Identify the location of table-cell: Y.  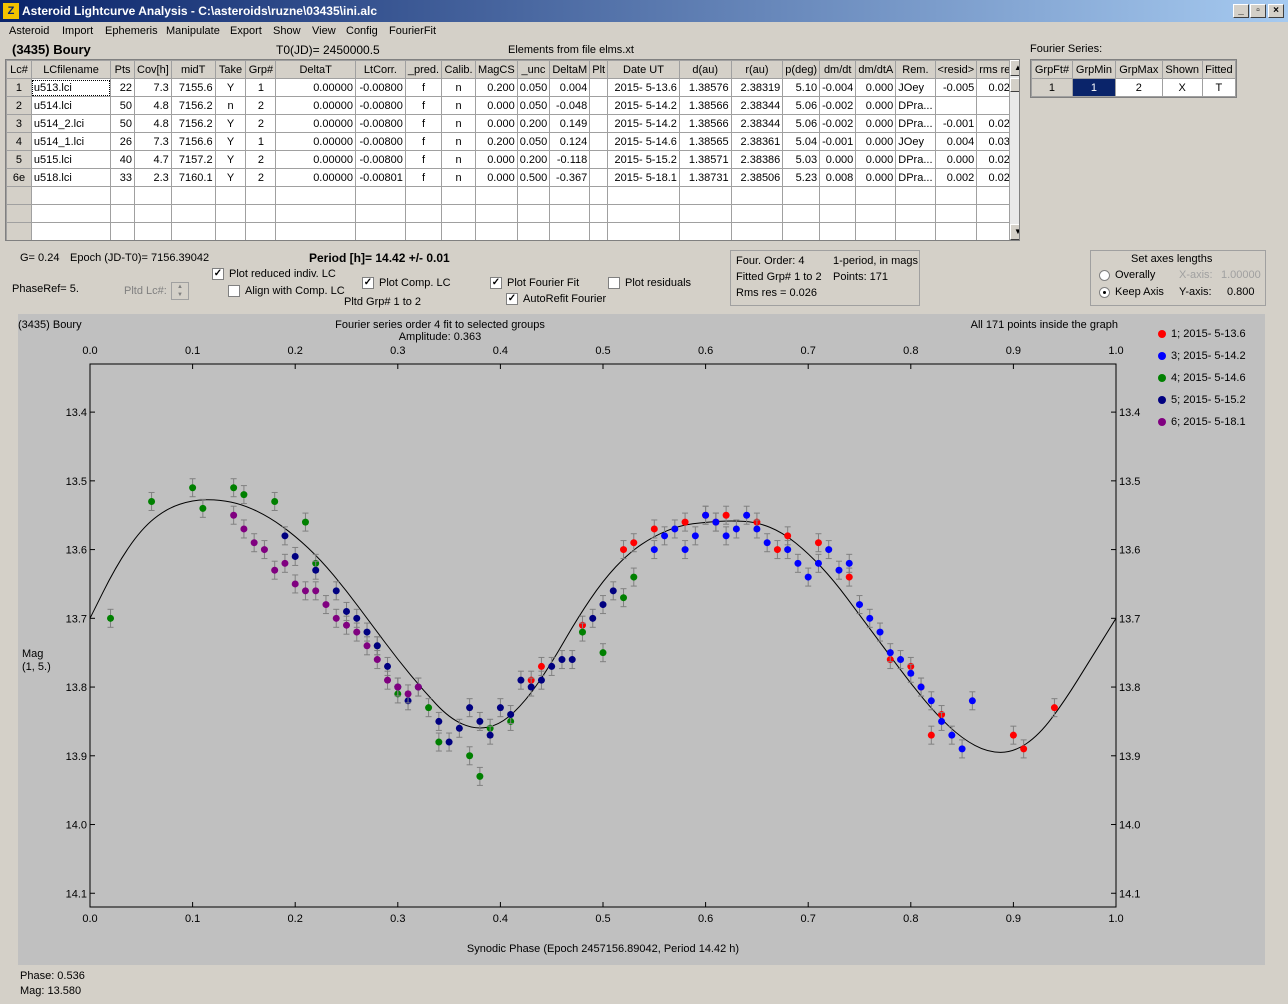
(230, 123).